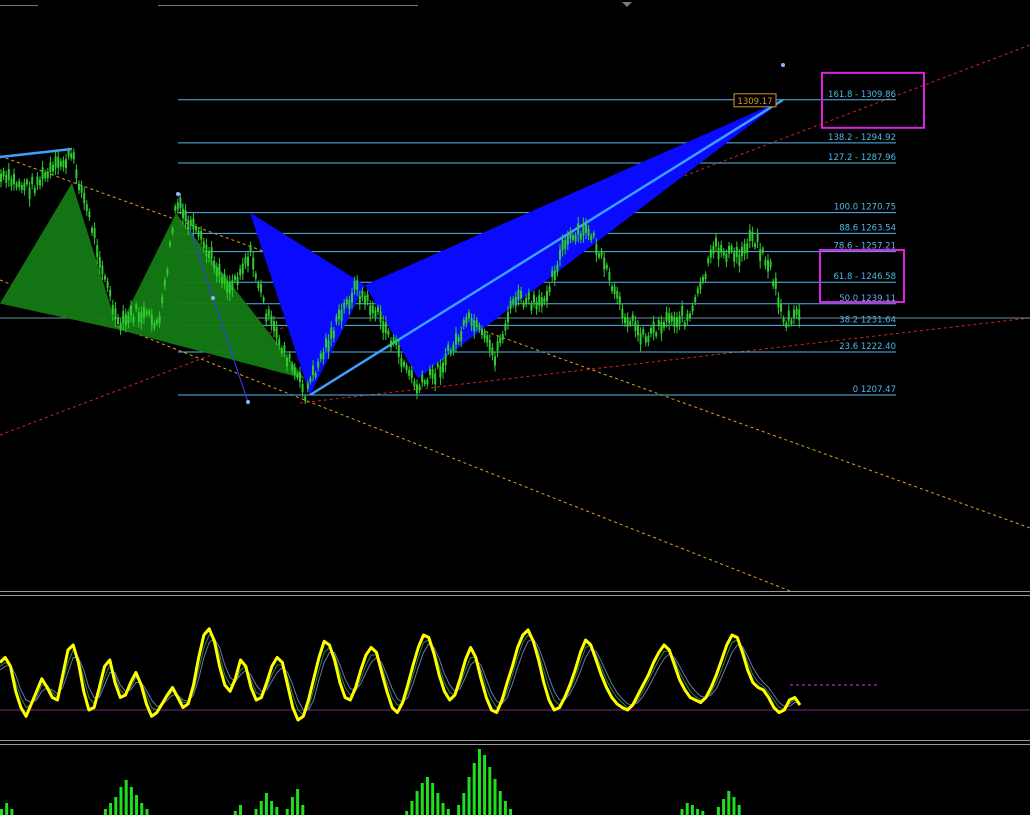 The width and height of the screenshot is (1030, 815). What do you see at coordinates (864, 277) in the screenshot?
I see `fib-level-label: 61.8 - 1246.58` at bounding box center [864, 277].